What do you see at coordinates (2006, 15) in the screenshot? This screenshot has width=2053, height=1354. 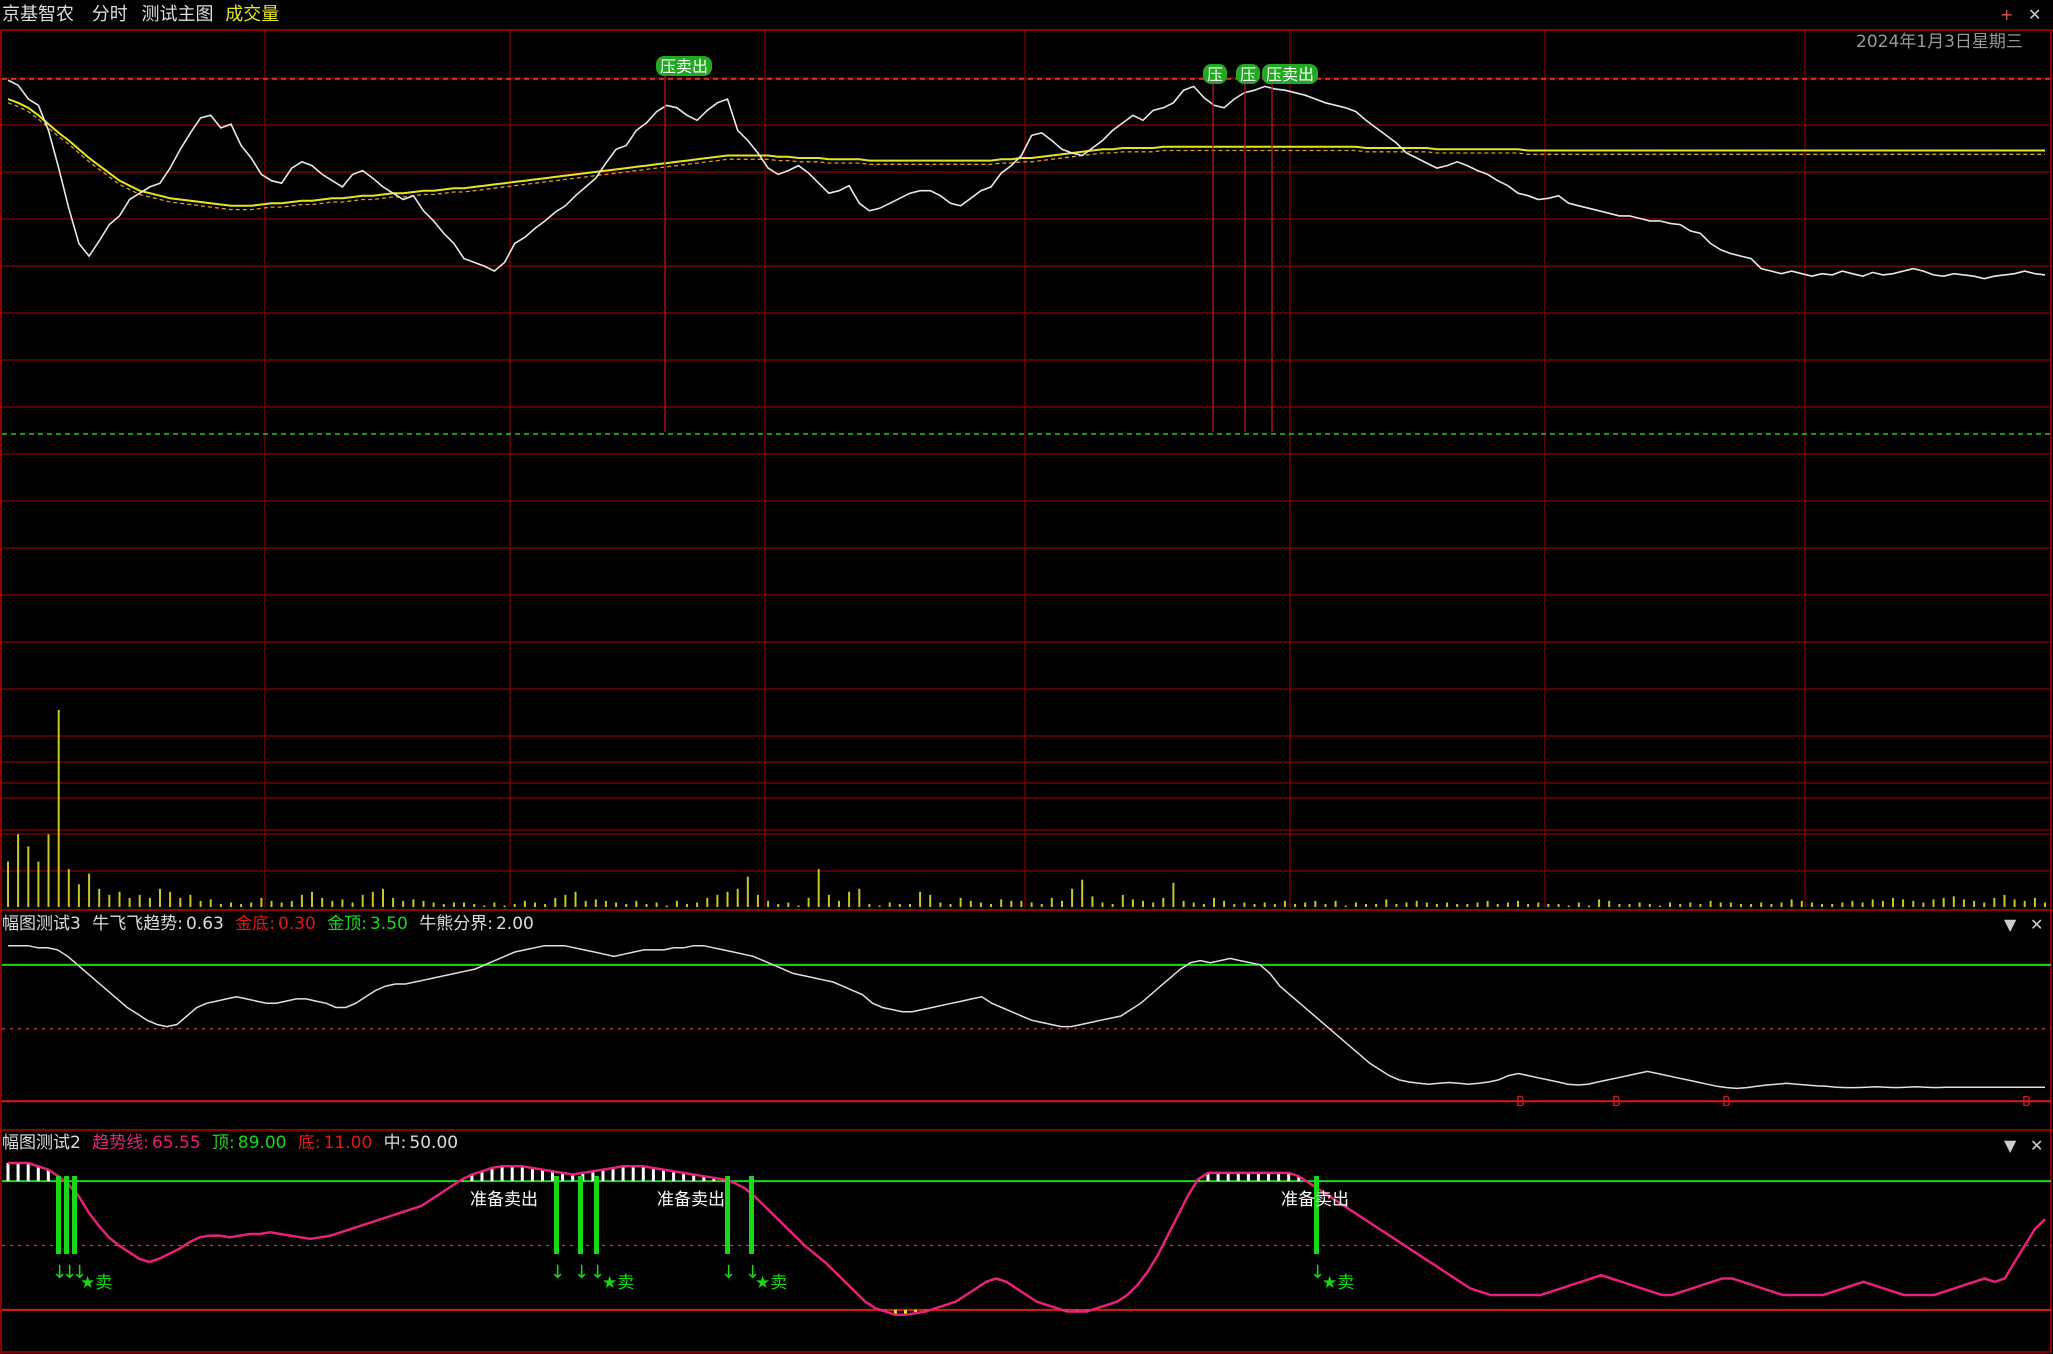 I see `zoom-icon: +` at bounding box center [2006, 15].